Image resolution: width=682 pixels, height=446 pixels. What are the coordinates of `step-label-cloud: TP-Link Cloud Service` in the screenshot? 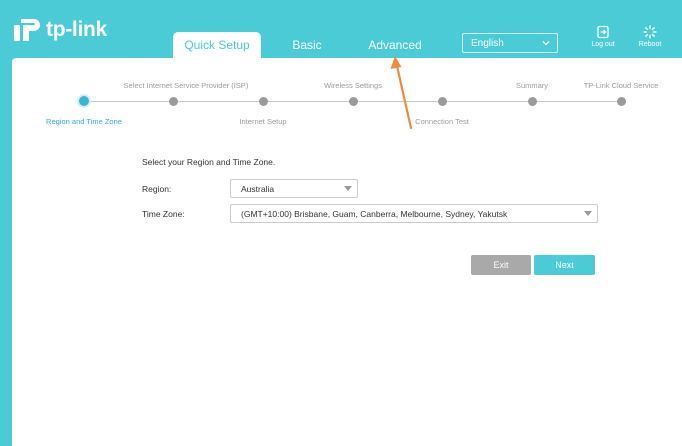 It's located at (621, 85).